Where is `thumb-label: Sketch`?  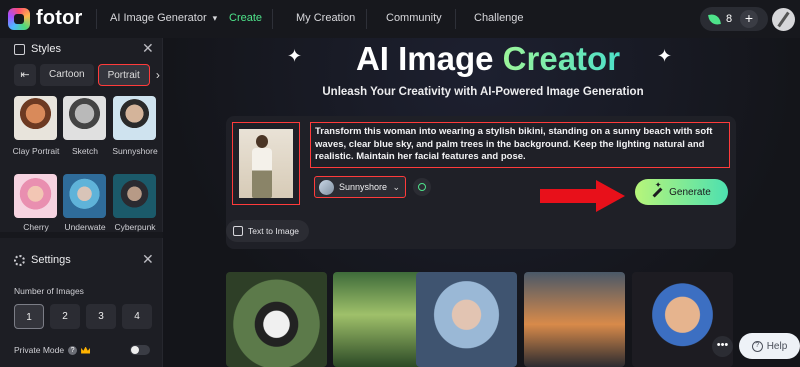 thumb-label: Sketch is located at coordinates (85, 151).